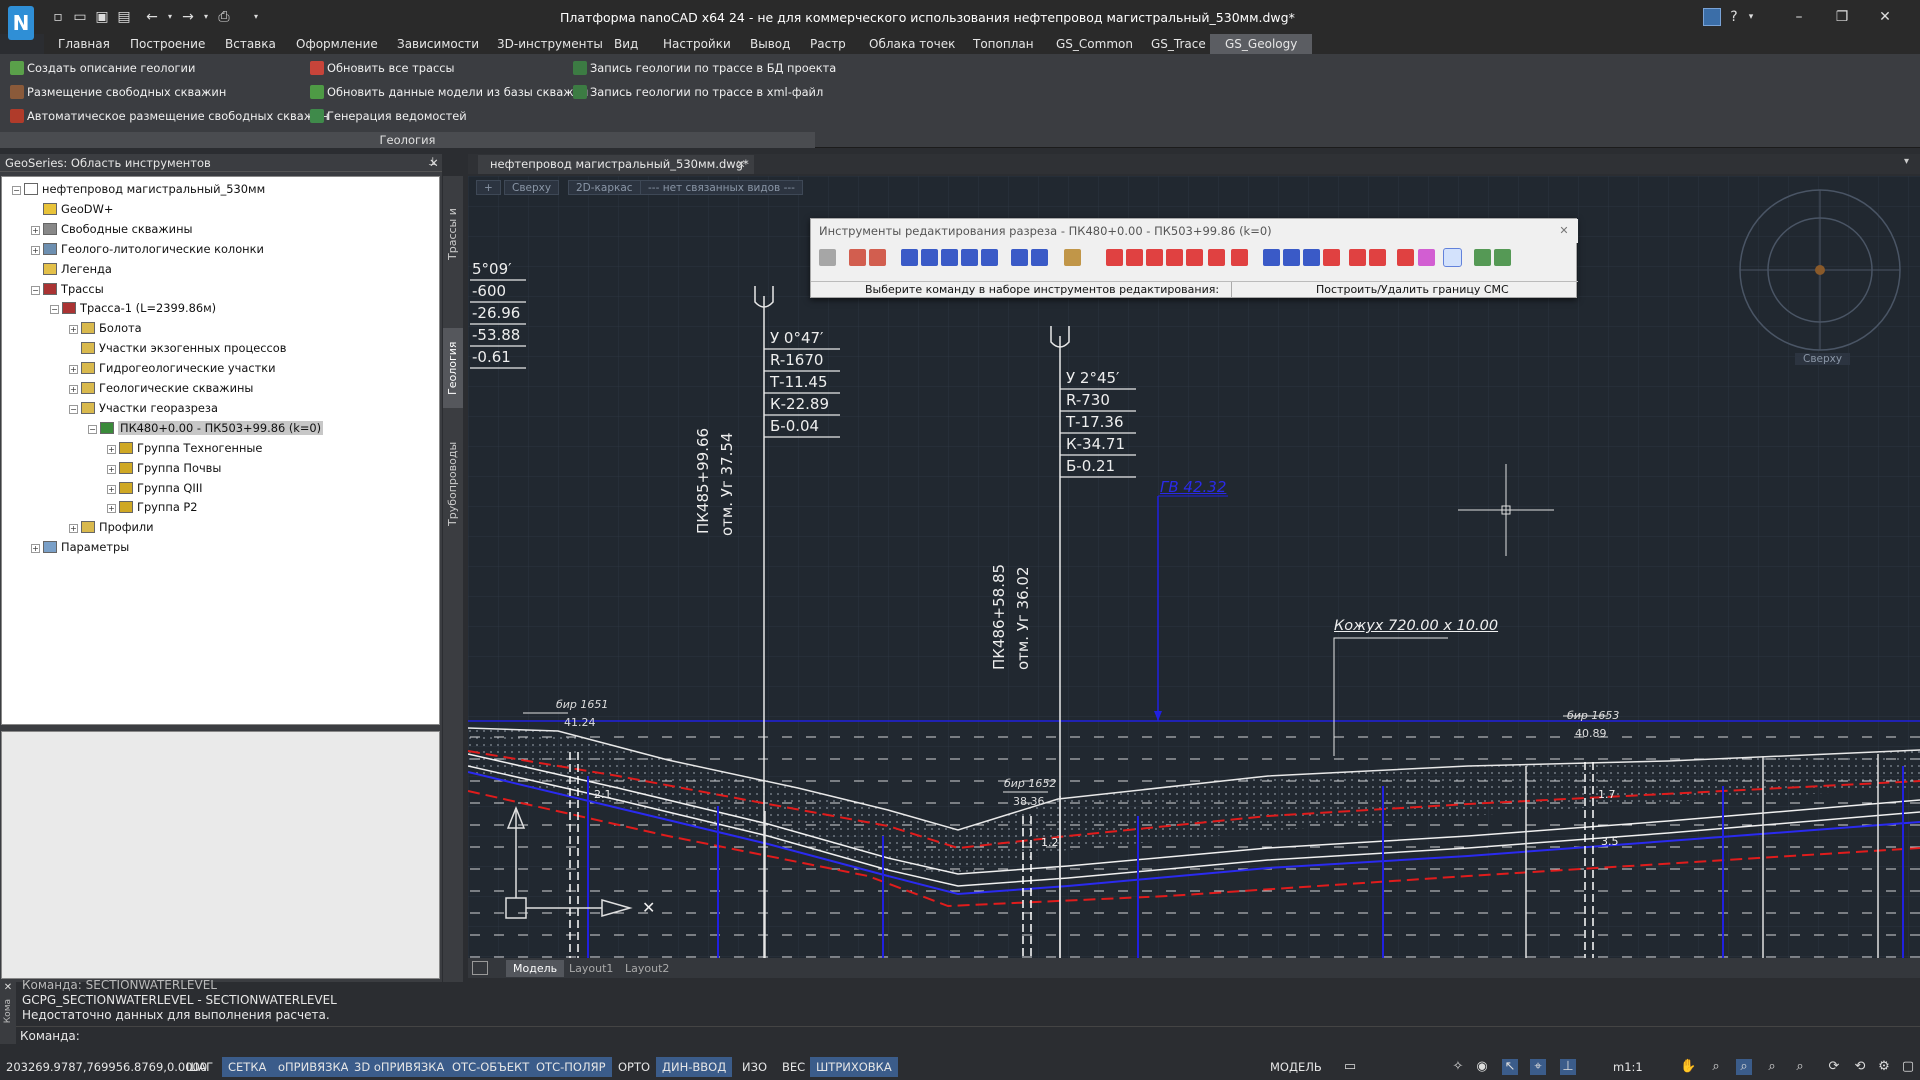 The height and width of the screenshot is (1080, 1920). Describe the element at coordinates (199, 1067) in the screenshot. I see `status-toggle: ШАГ` at that location.